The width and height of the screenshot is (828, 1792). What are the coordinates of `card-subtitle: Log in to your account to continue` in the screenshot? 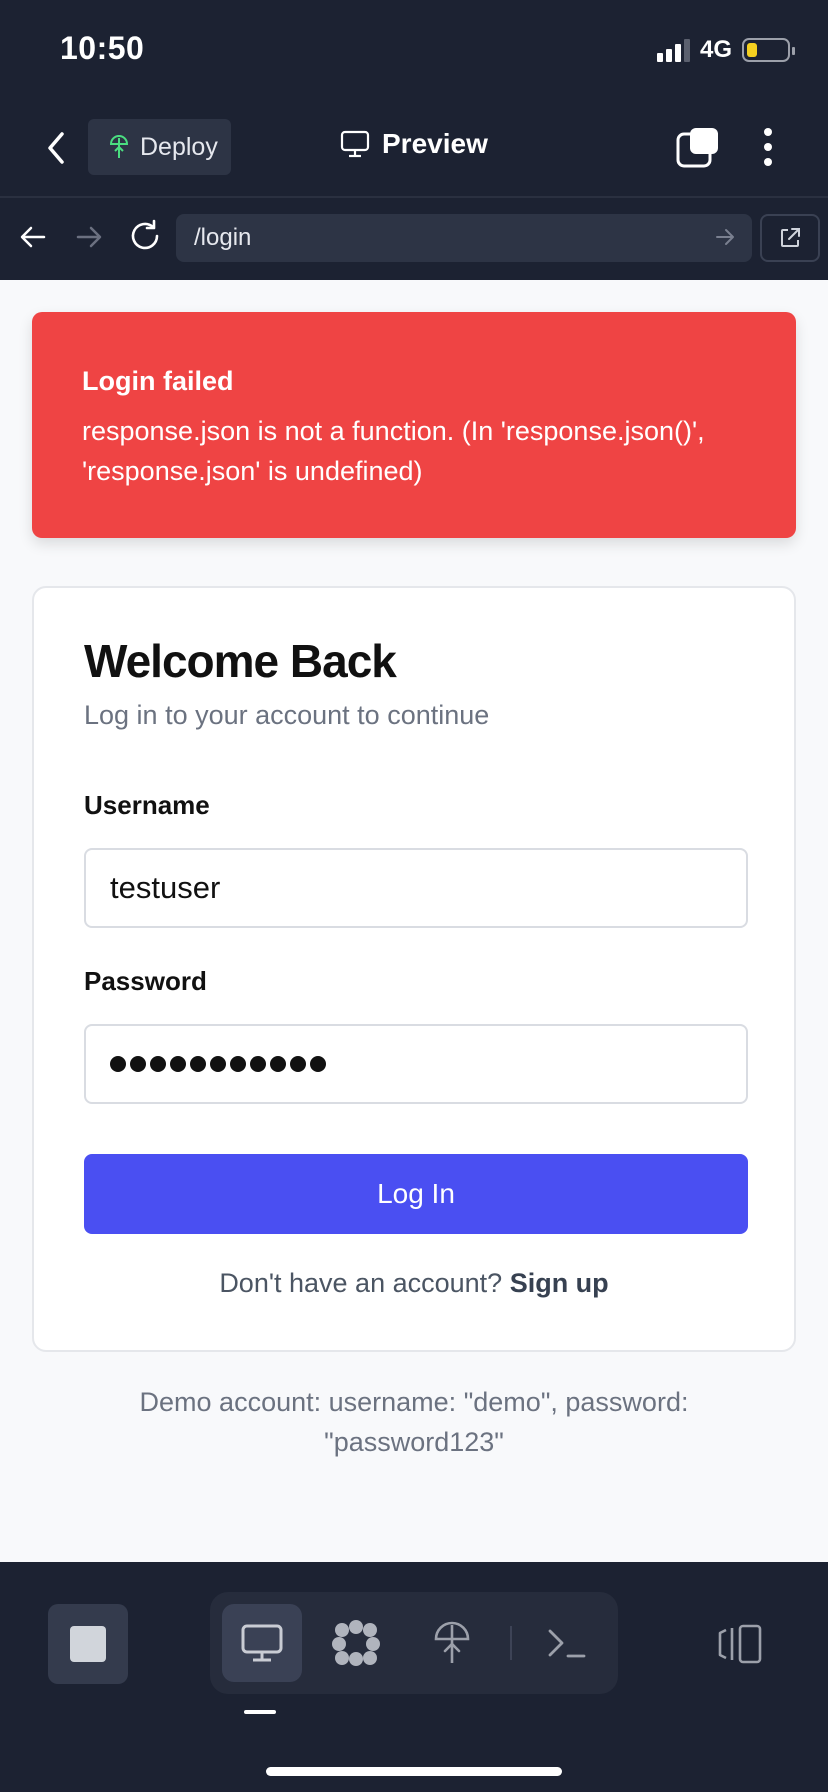 It's located at (287, 715).